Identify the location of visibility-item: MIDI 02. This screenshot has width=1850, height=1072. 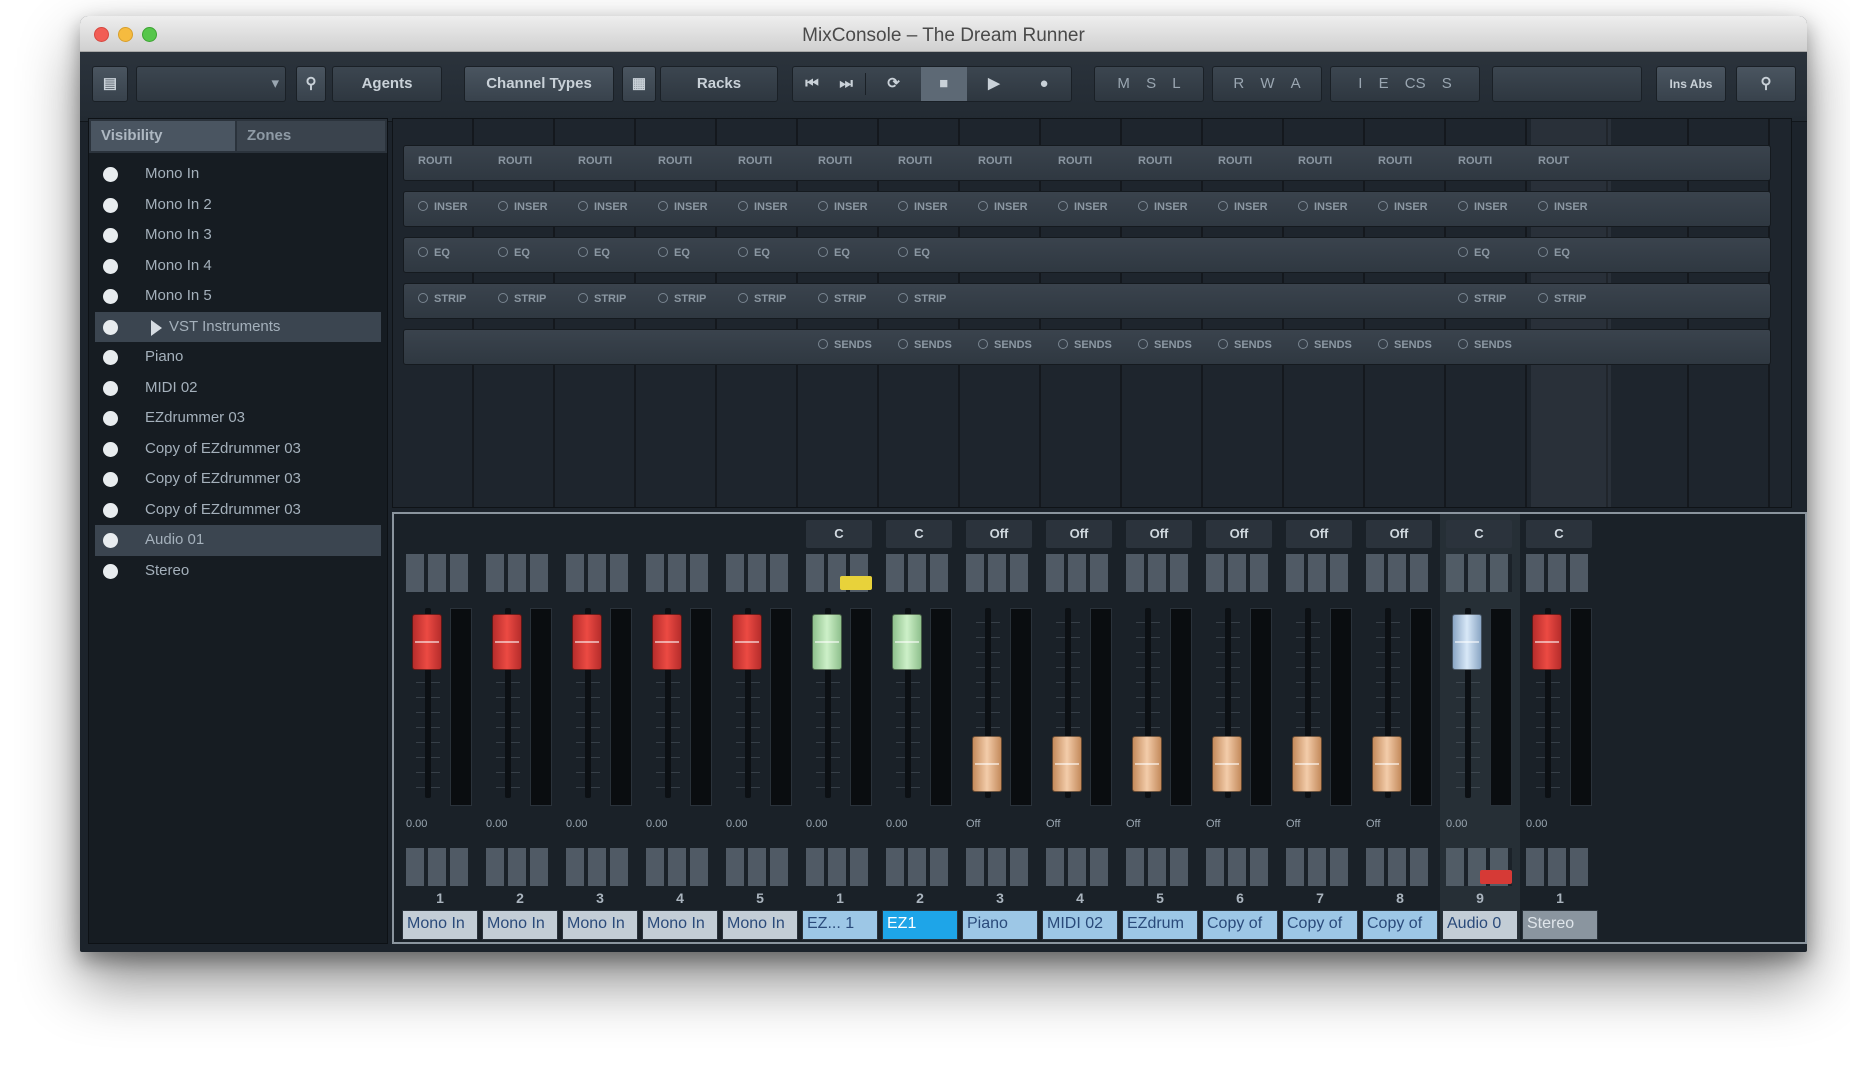
(238, 388).